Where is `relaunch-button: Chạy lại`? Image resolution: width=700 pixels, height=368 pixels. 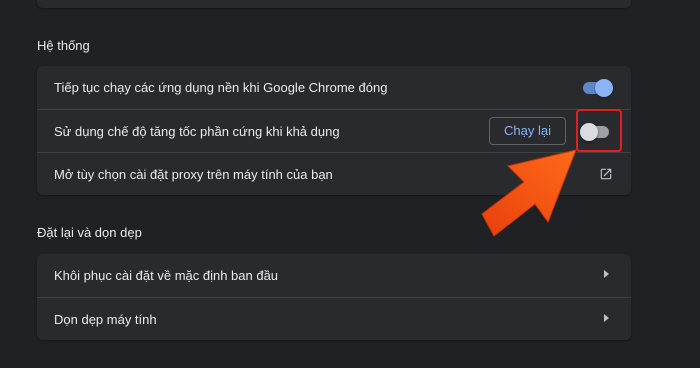 relaunch-button: Chạy lại is located at coordinates (527, 131).